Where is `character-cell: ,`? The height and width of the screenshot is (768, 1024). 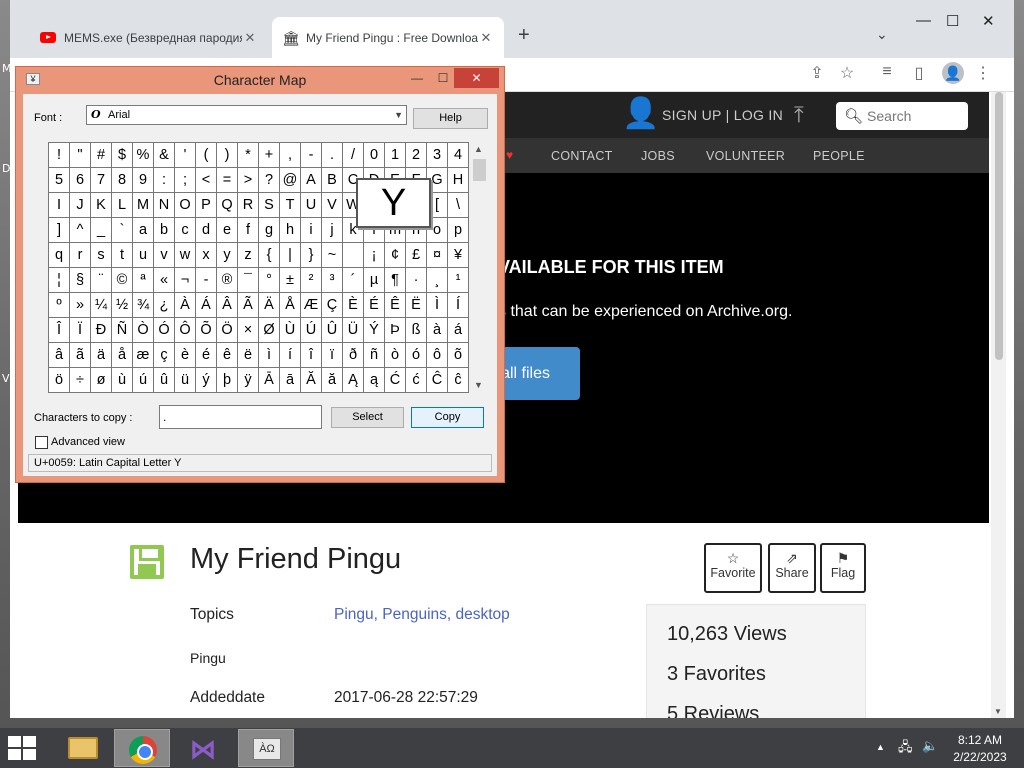
character-cell: , is located at coordinates (290, 155).